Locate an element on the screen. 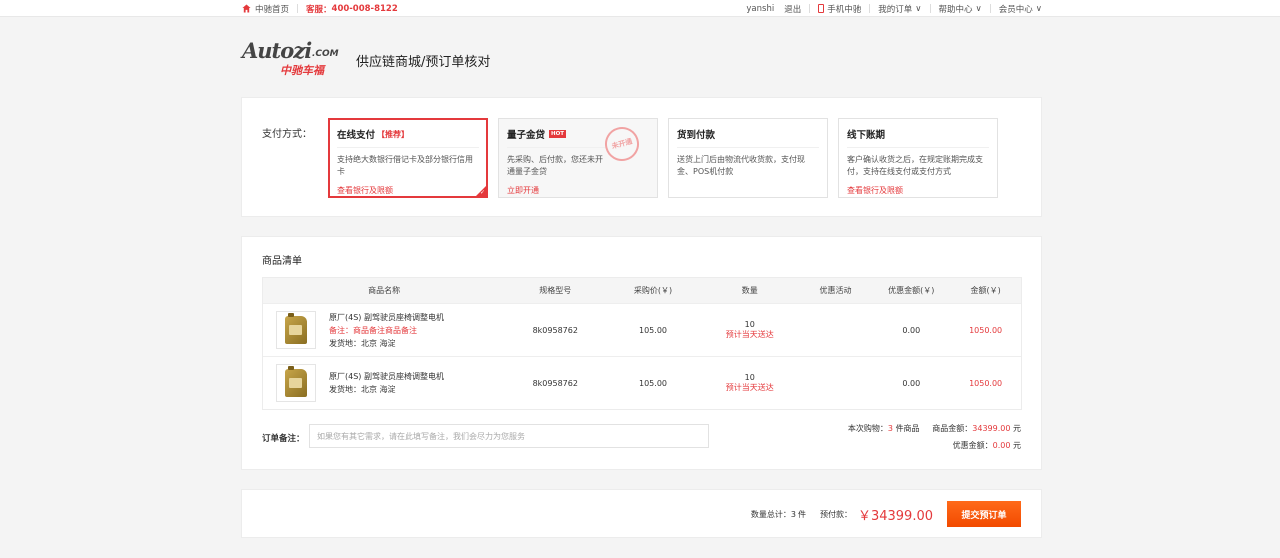 The height and width of the screenshot is (558, 1280). remark-label: 订单备注： is located at coordinates (283, 439).